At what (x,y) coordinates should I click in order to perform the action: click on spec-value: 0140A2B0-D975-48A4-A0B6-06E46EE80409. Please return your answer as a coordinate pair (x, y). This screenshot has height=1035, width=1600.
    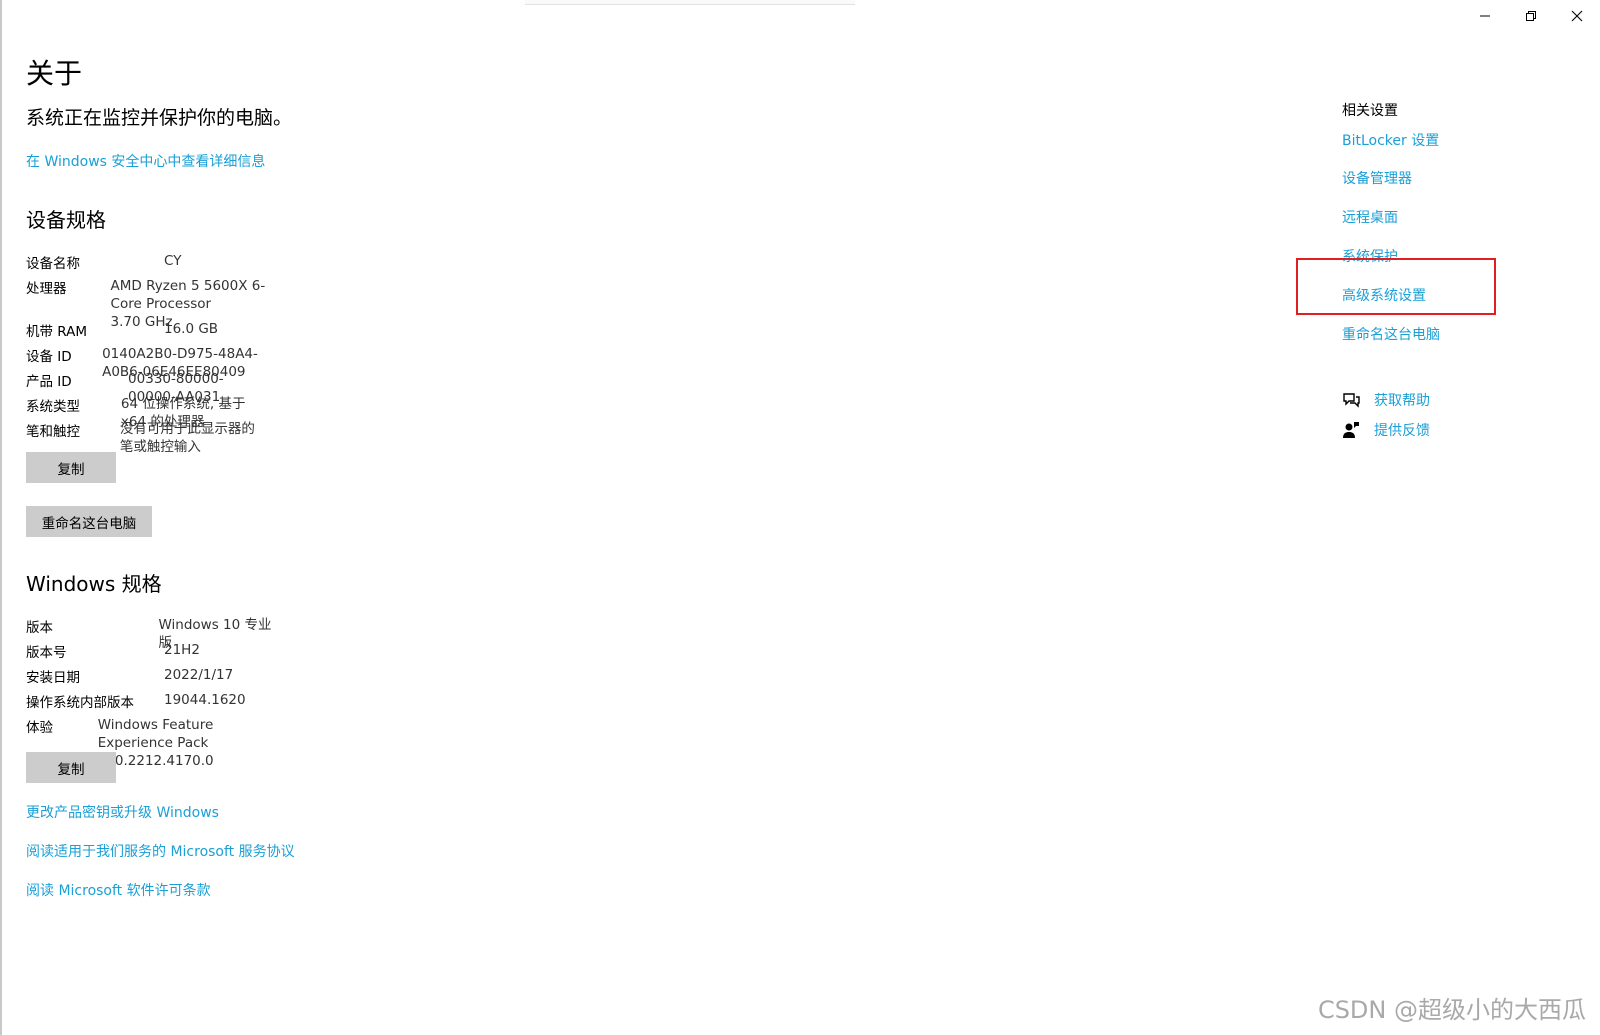
    Looking at the image, I should click on (180, 363).